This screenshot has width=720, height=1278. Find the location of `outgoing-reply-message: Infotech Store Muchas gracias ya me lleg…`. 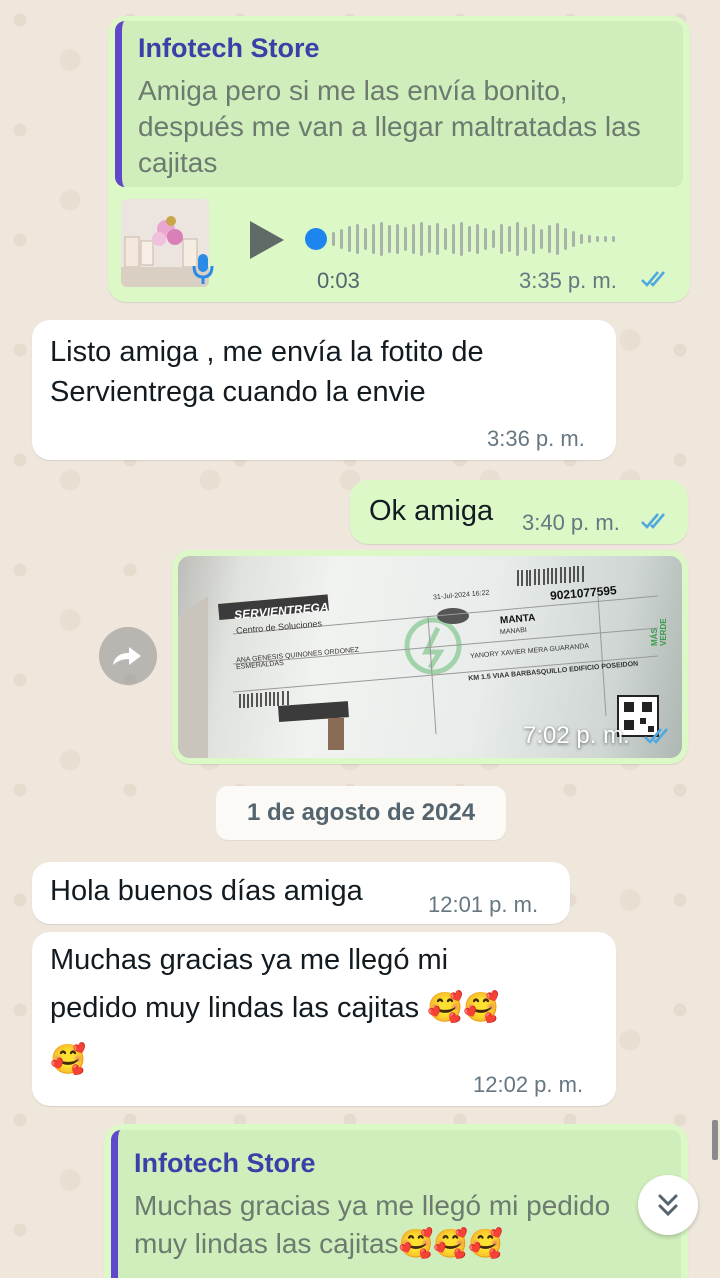

outgoing-reply-message: Infotech Store Muchas gracias ya me lleg… is located at coordinates (396, 1201).